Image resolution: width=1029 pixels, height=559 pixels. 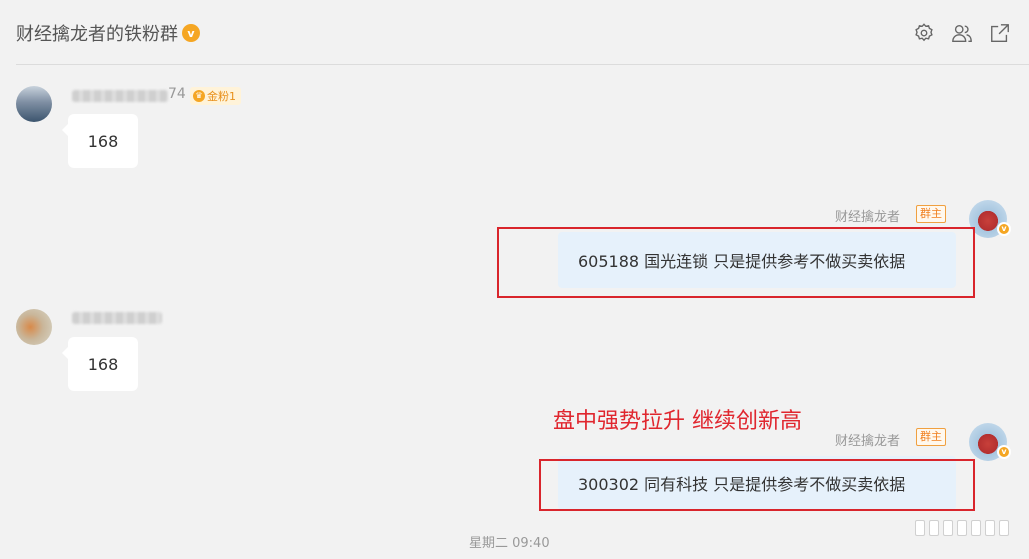 What do you see at coordinates (962, 528) in the screenshot?
I see `watermark-decoration` at bounding box center [962, 528].